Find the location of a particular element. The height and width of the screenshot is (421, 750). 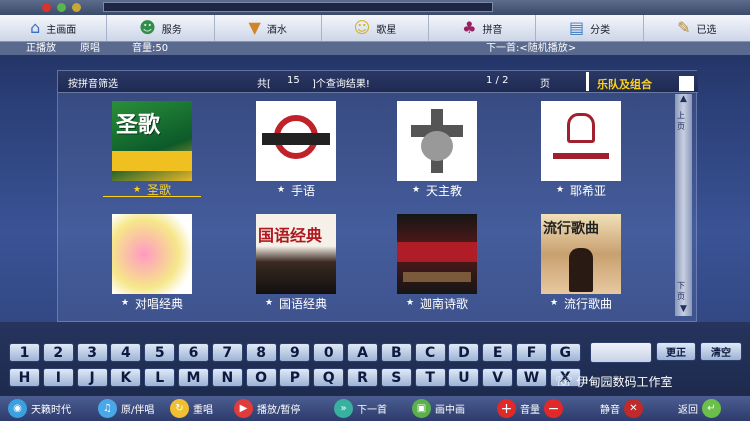

page-unit: 页 is located at coordinates (545, 84).